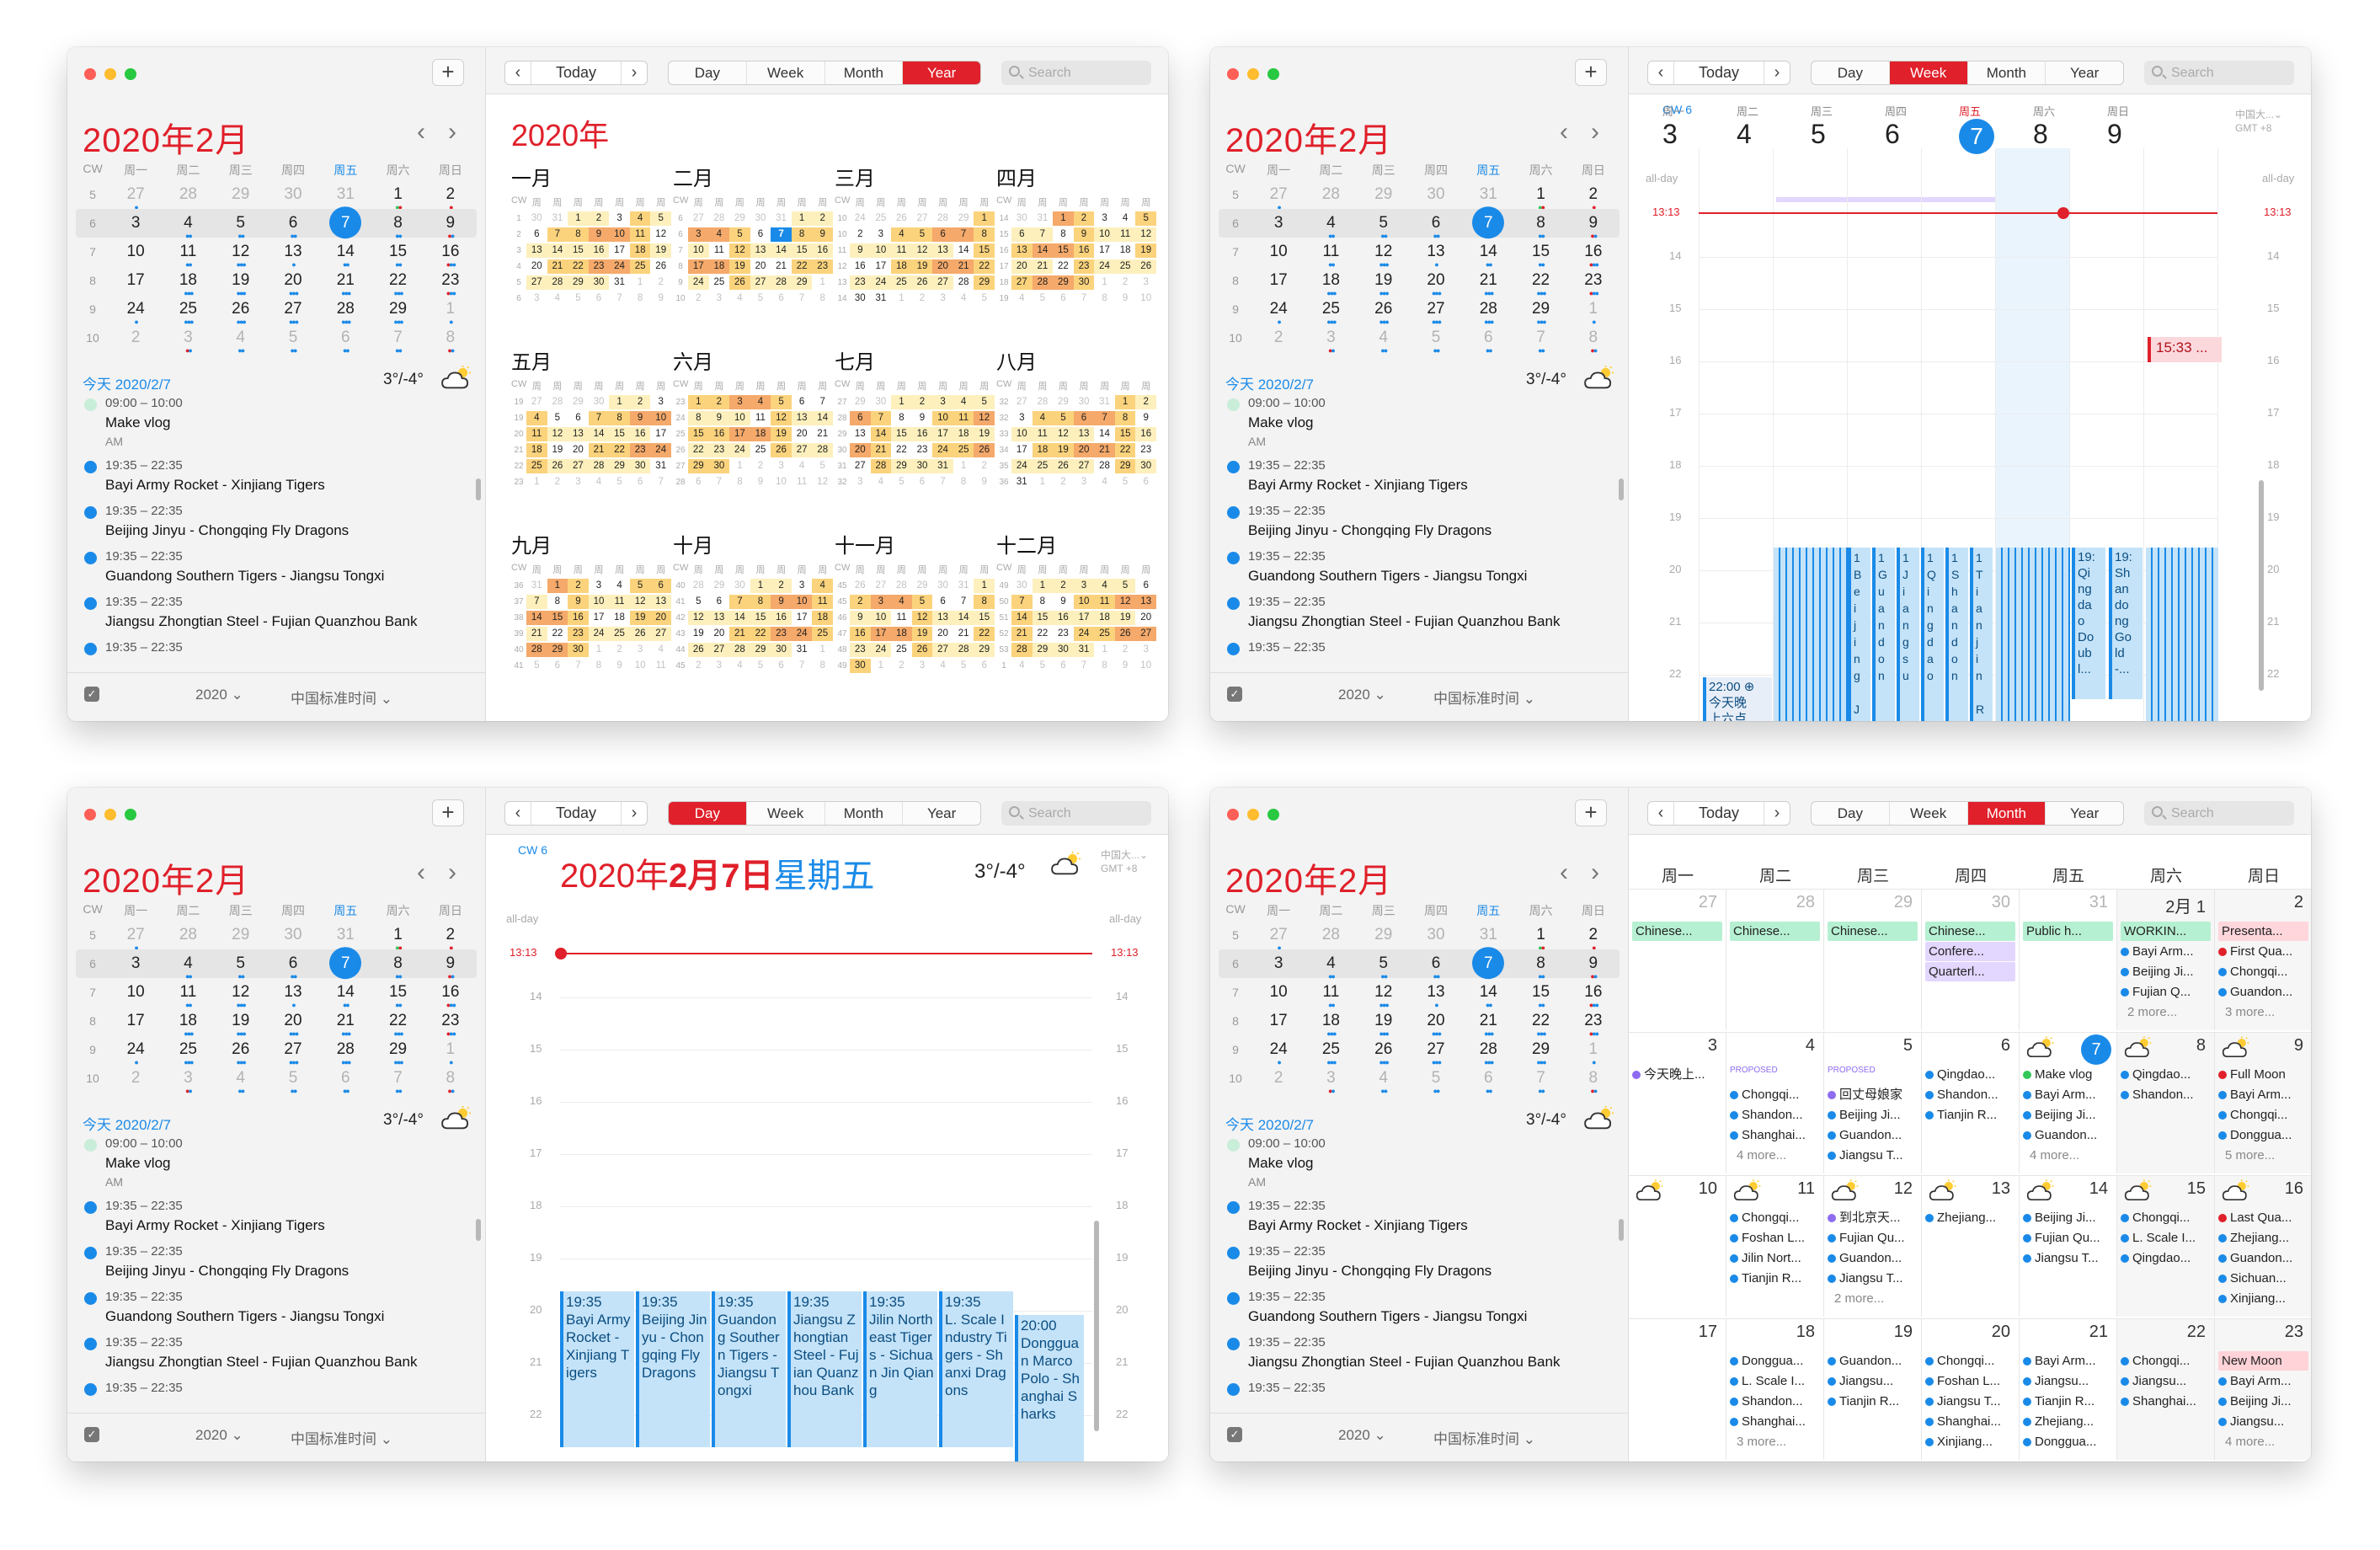  Describe the element at coordinates (127, 1123) in the screenshot. I see `today-label: 今天 2020/2/7` at that location.